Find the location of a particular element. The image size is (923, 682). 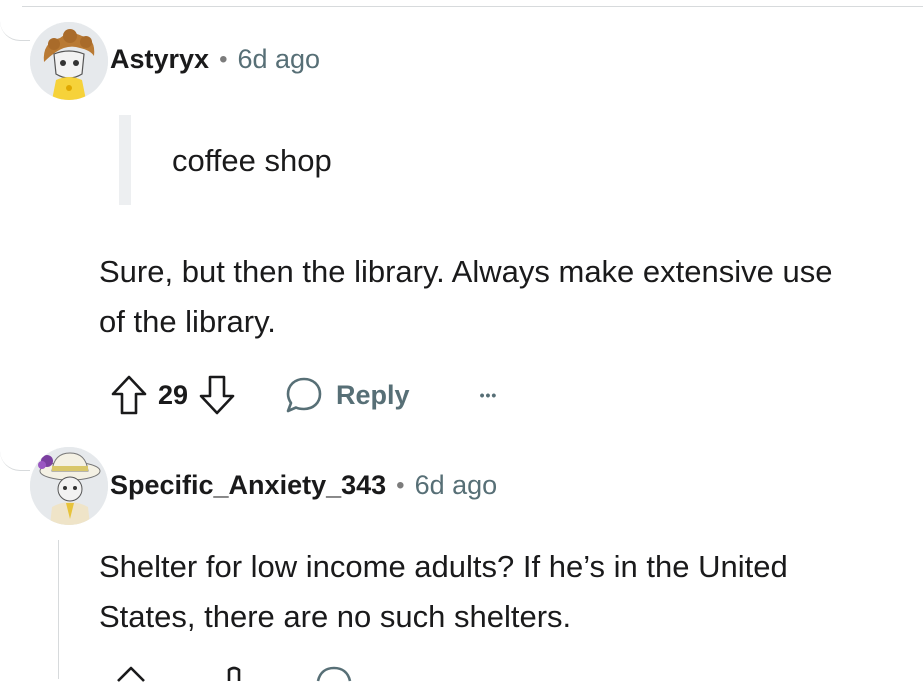

horizontal-ellipsis-icon: ••• is located at coordinates (488, 395).